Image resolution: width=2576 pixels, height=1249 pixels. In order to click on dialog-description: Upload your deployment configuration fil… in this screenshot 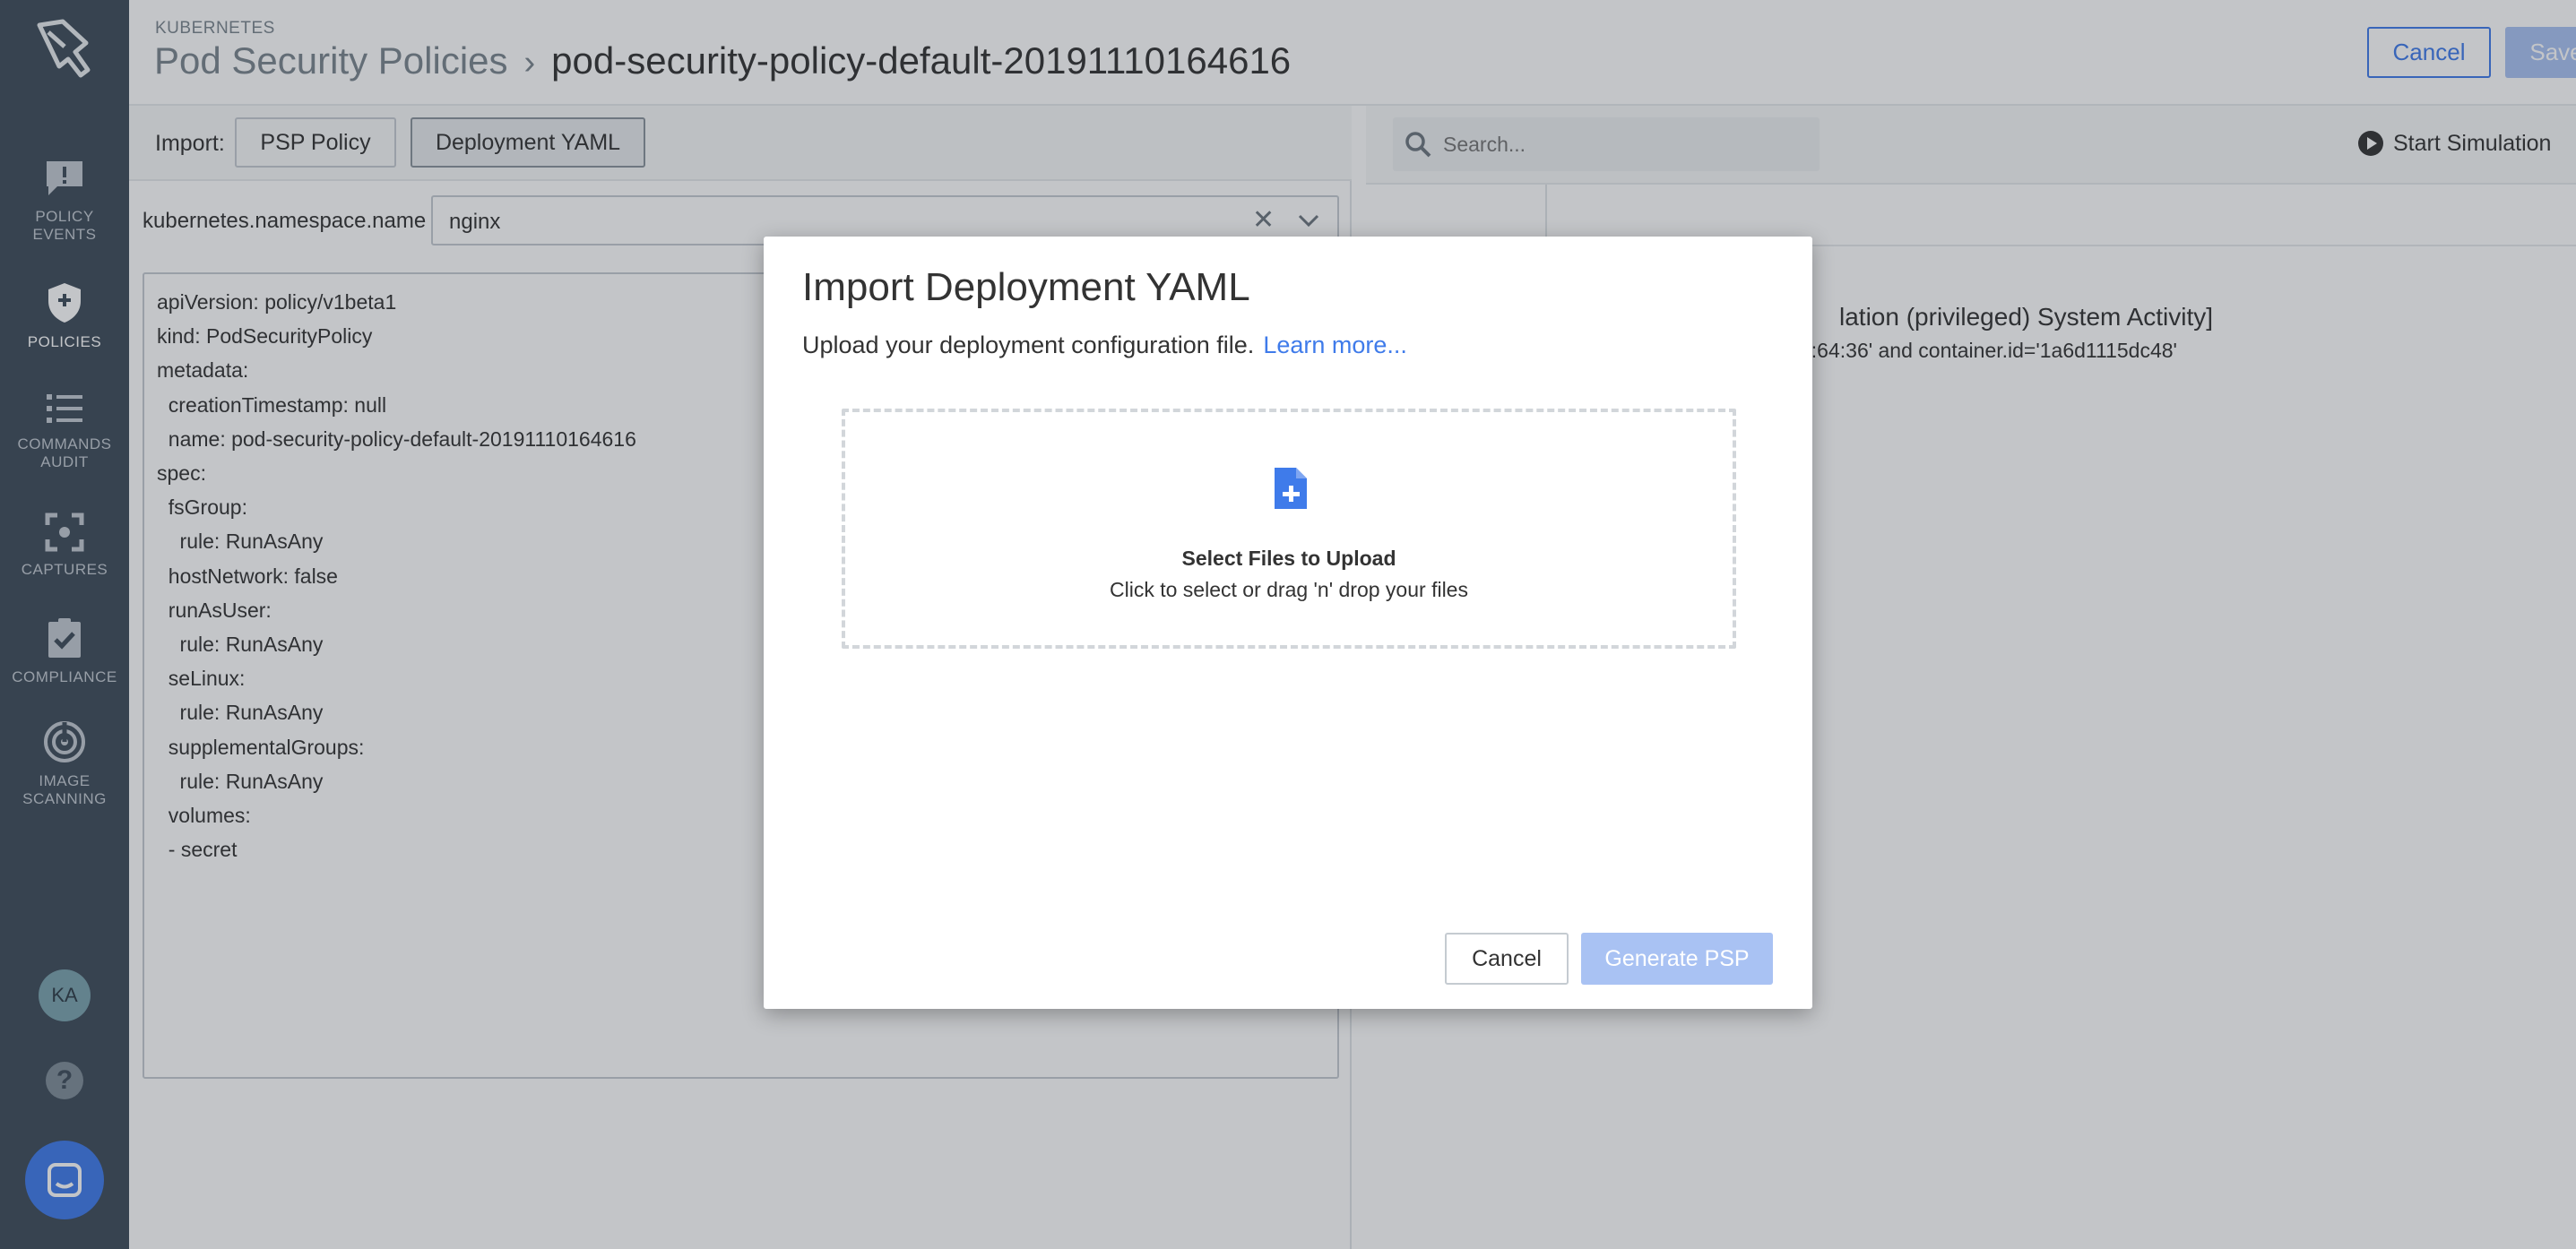, I will do `click(1028, 345)`.